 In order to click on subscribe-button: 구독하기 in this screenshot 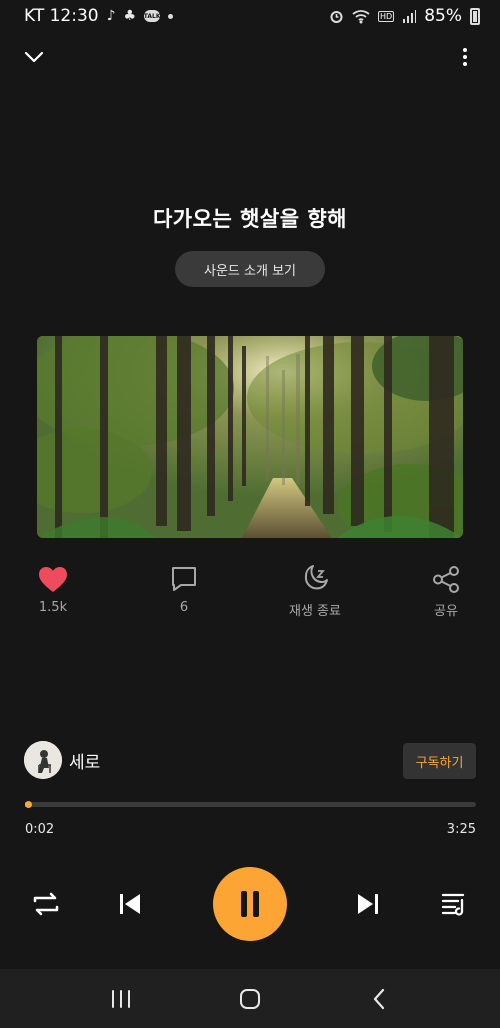, I will do `click(439, 761)`.